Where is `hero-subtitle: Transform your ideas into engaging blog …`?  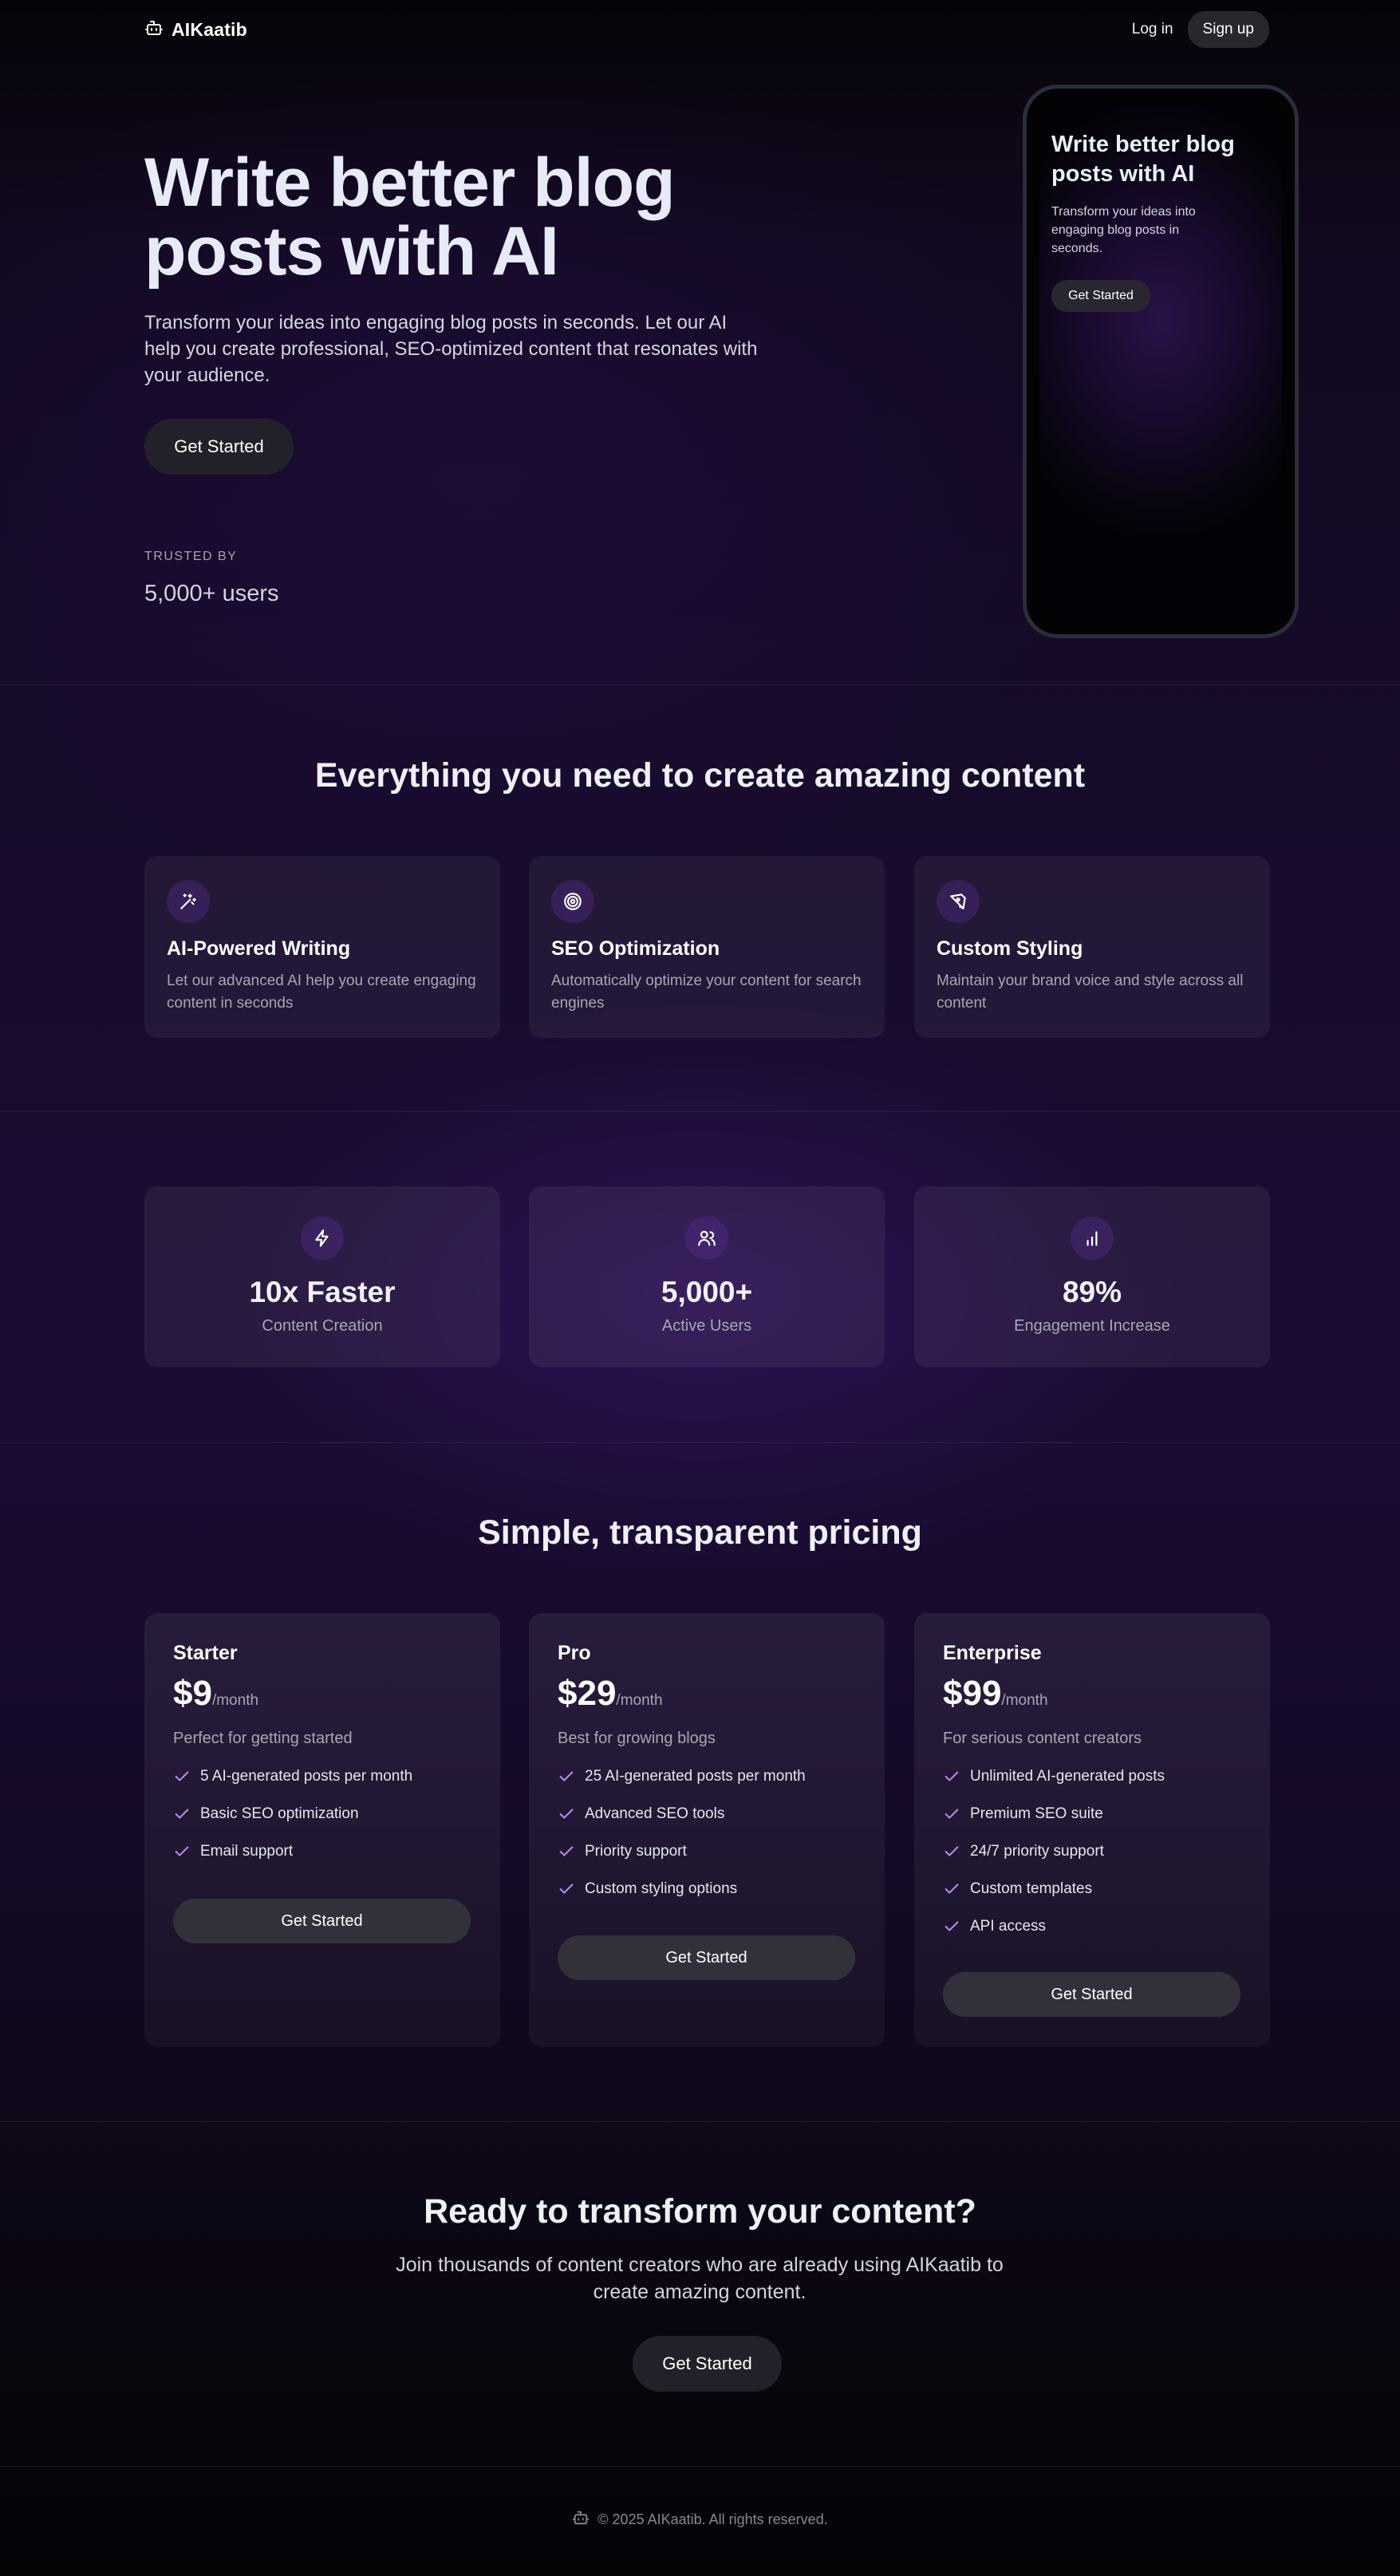 hero-subtitle: Transform your ideas into engaging blog … is located at coordinates (451, 349).